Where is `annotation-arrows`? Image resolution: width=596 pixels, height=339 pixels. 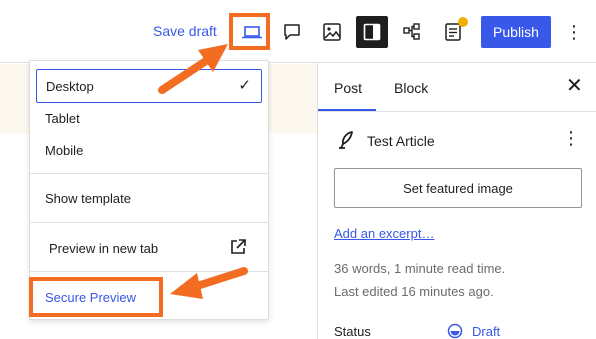 annotation-arrows is located at coordinates (203, 171).